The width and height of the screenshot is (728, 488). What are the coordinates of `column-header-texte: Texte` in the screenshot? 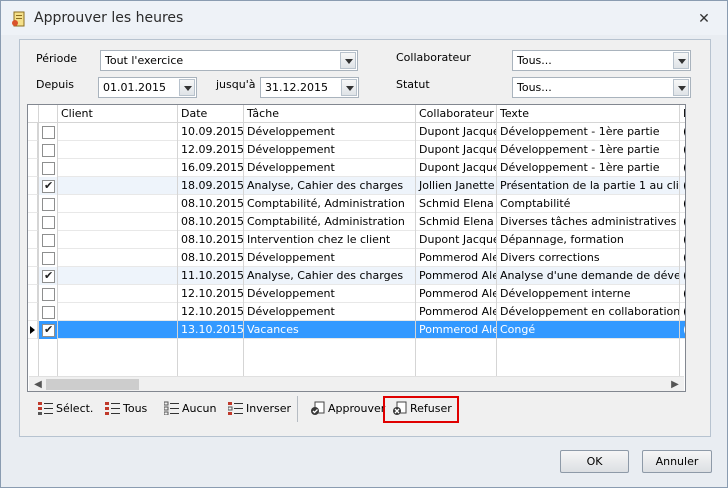 It's located at (588, 114).